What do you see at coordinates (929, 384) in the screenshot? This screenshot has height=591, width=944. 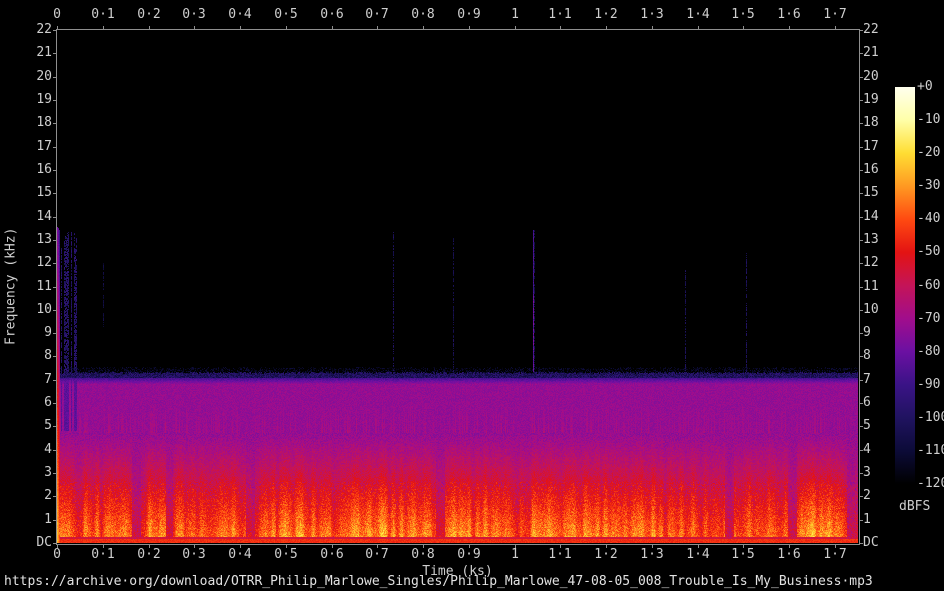 I see `colorbar-tick-label: -90` at bounding box center [929, 384].